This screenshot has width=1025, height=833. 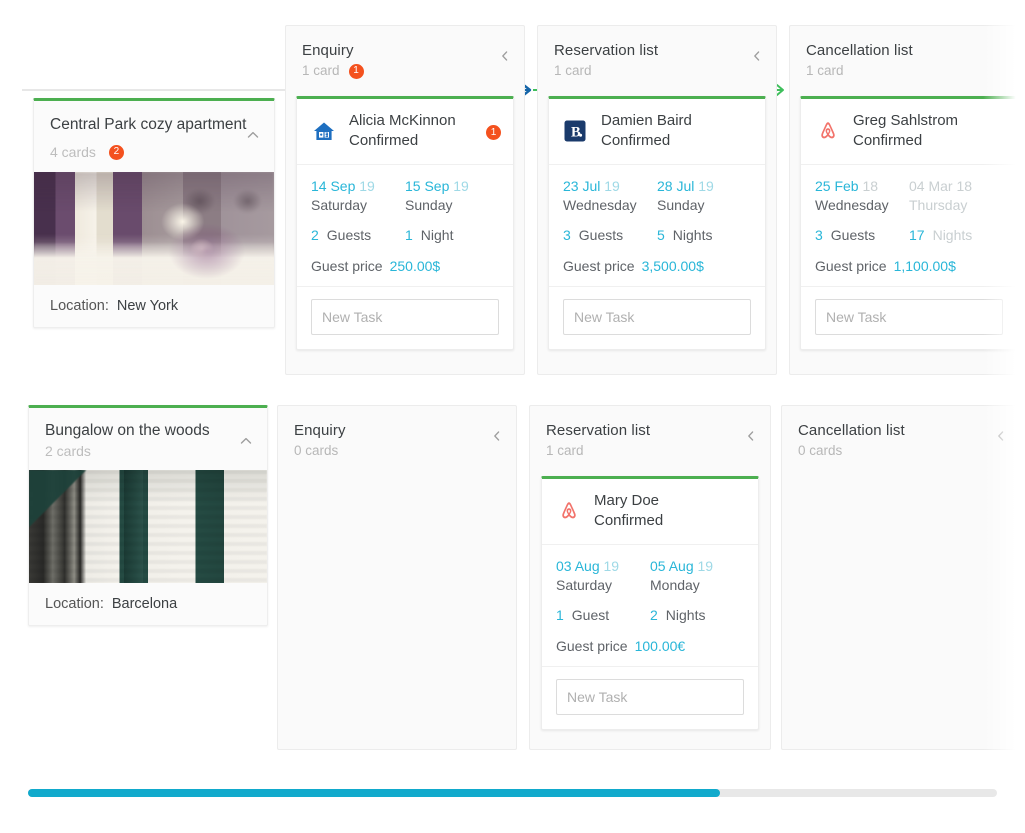 I want to click on property-card-header: Bungalow on the woods 2 cards, so click(x=148, y=439).